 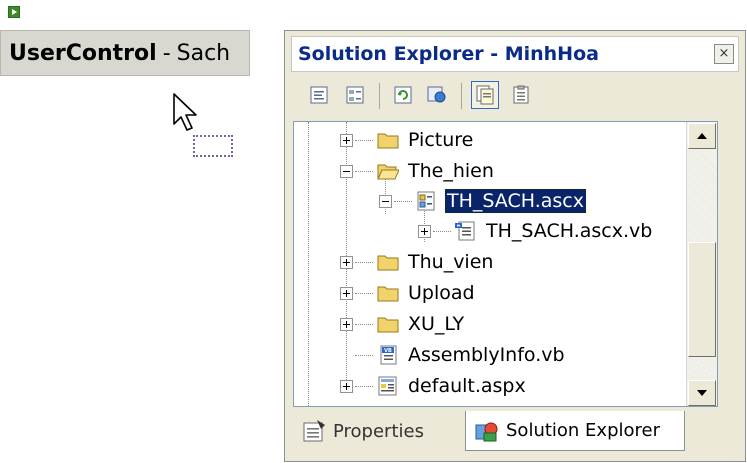 I want to click on tree-item-th-sach-ascx: TH_SACH.ascx, so click(x=483, y=201).